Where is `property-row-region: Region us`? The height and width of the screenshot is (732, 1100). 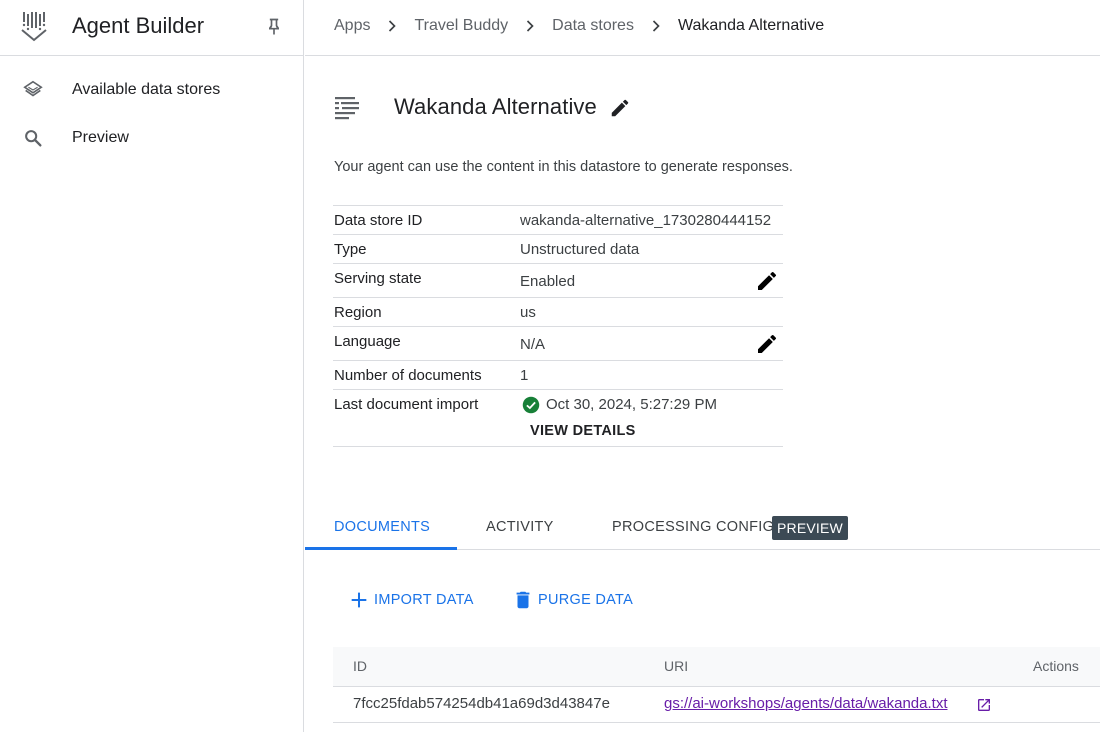
property-row-region: Region us is located at coordinates (558, 311).